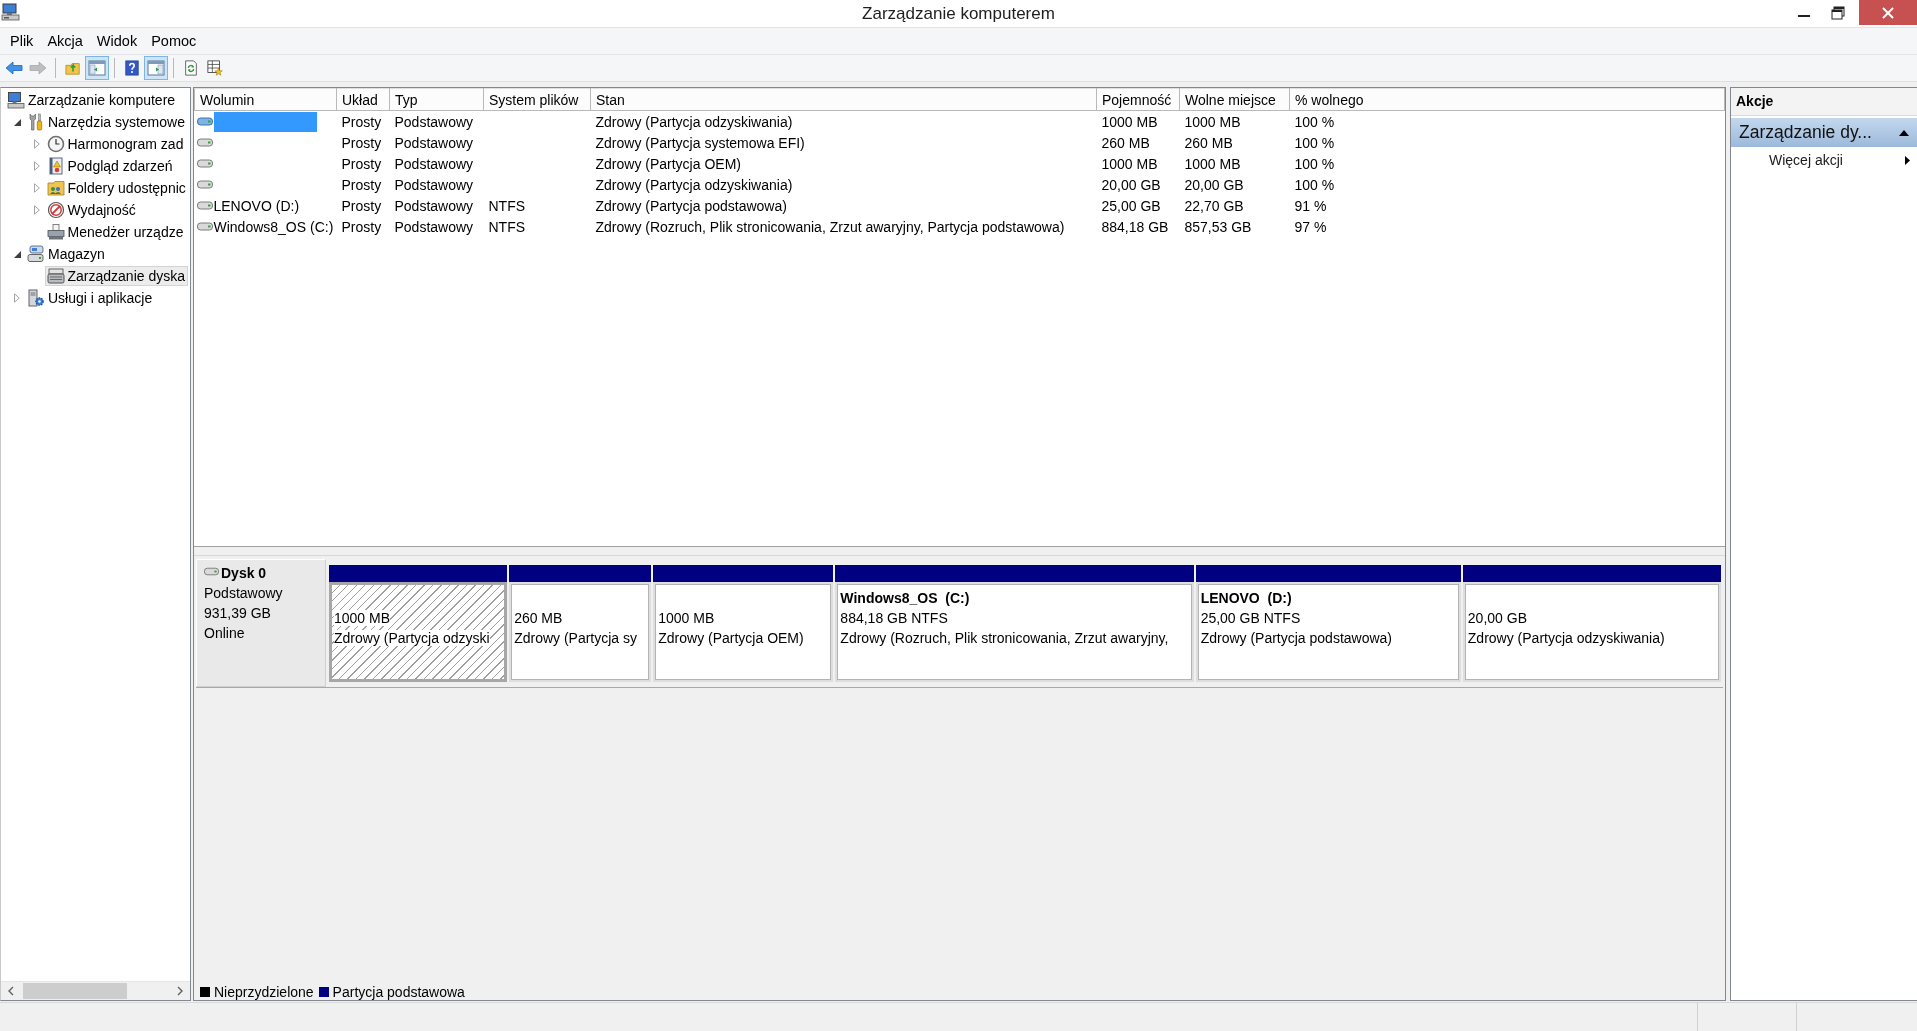 The image size is (1917, 1031). Describe the element at coordinates (36, 122) in the screenshot. I see `tools-icon` at that location.